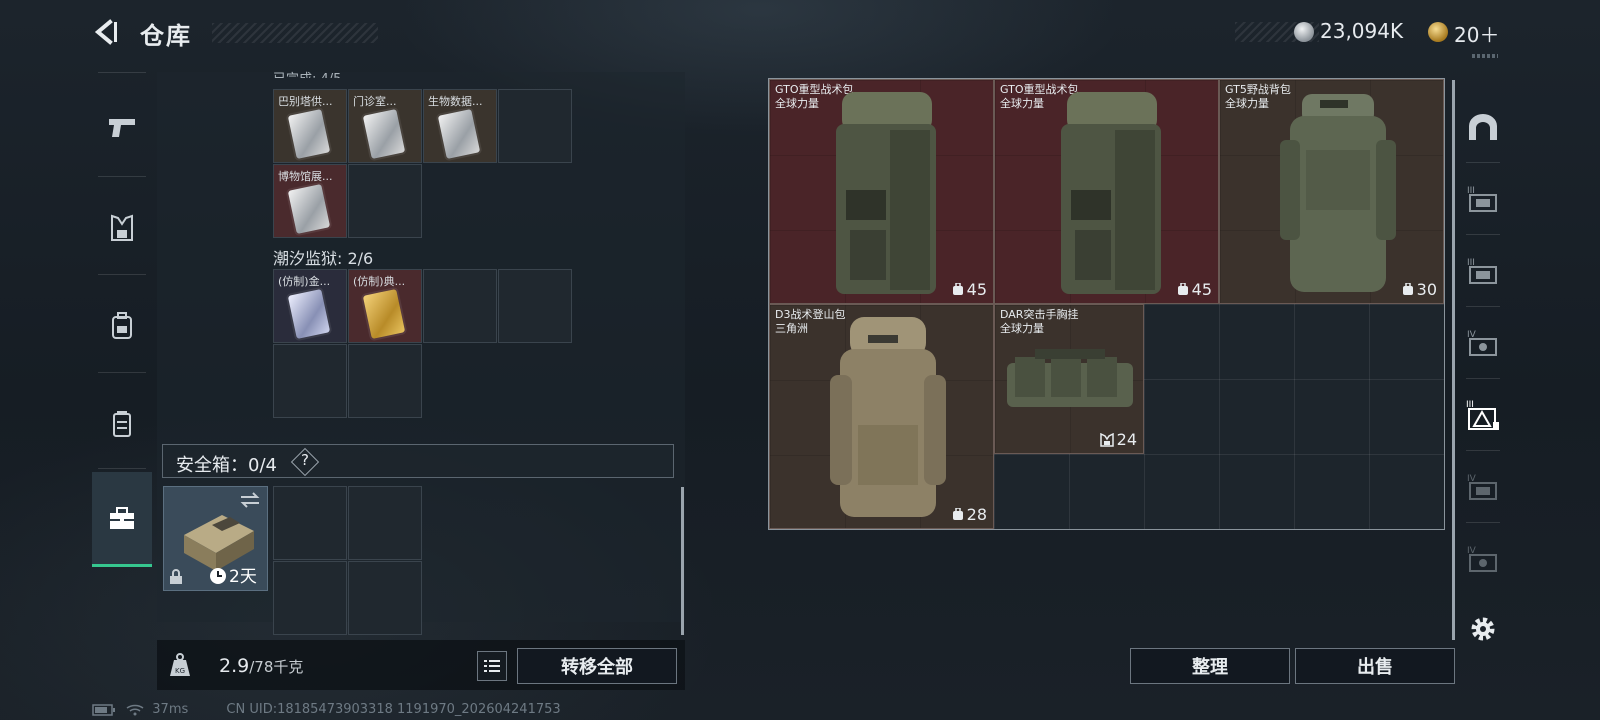 This screenshot has height=720, width=1600. I want to click on settings-button, so click(1483, 629).